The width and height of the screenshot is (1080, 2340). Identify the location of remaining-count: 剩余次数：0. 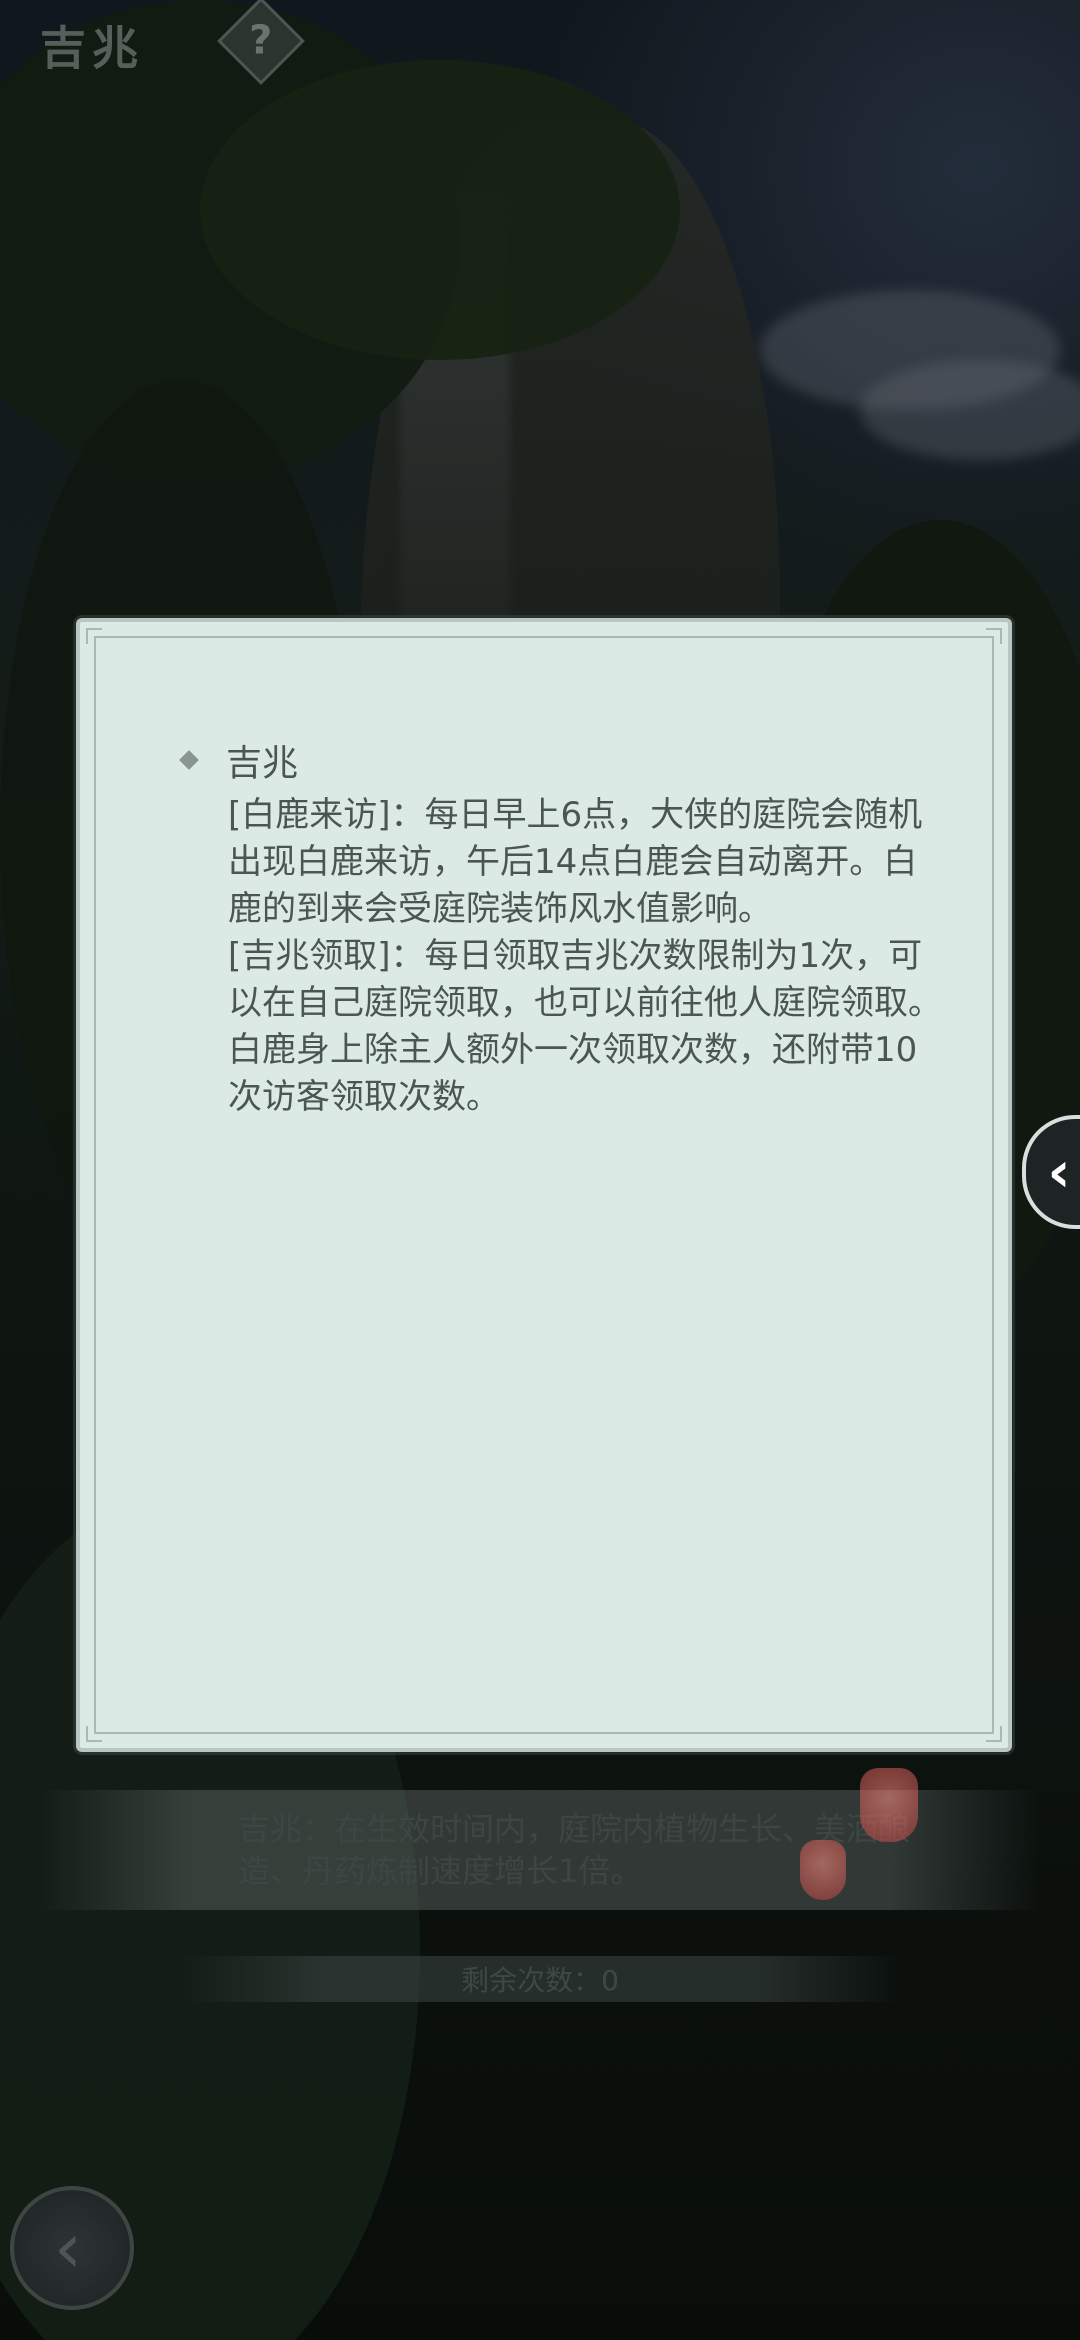
(540, 1980).